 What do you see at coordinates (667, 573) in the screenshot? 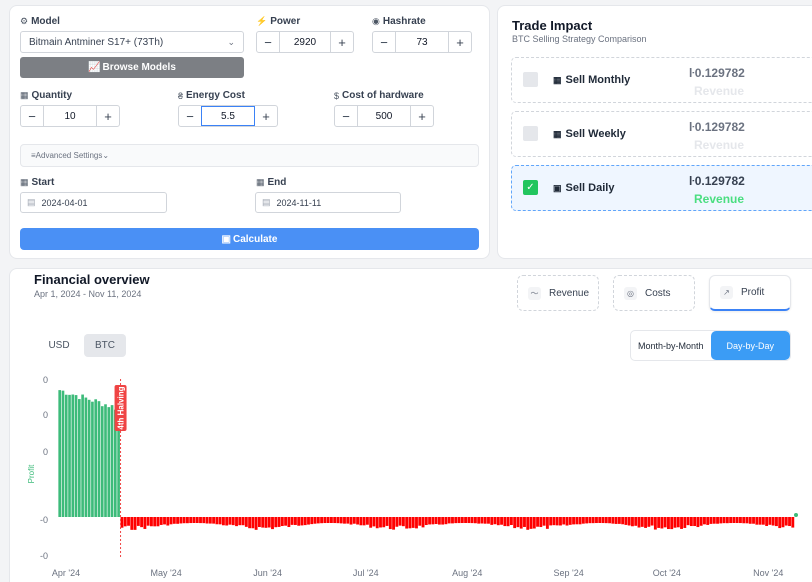
I see `x-tick-label: Oct '24` at bounding box center [667, 573].